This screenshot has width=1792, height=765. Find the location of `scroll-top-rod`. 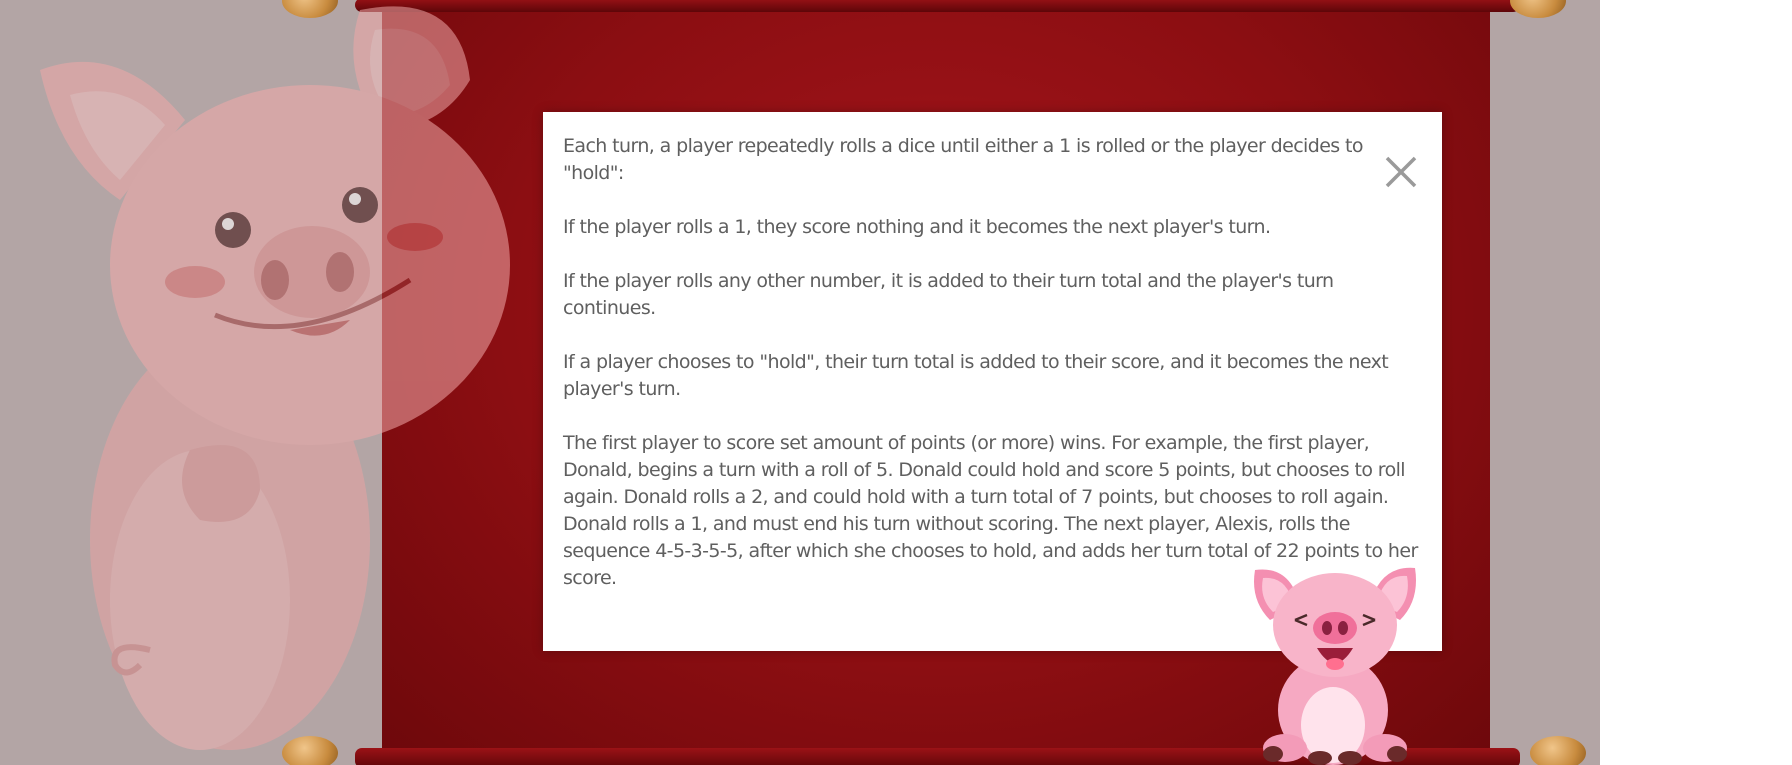

scroll-top-rod is located at coordinates (937, 6).